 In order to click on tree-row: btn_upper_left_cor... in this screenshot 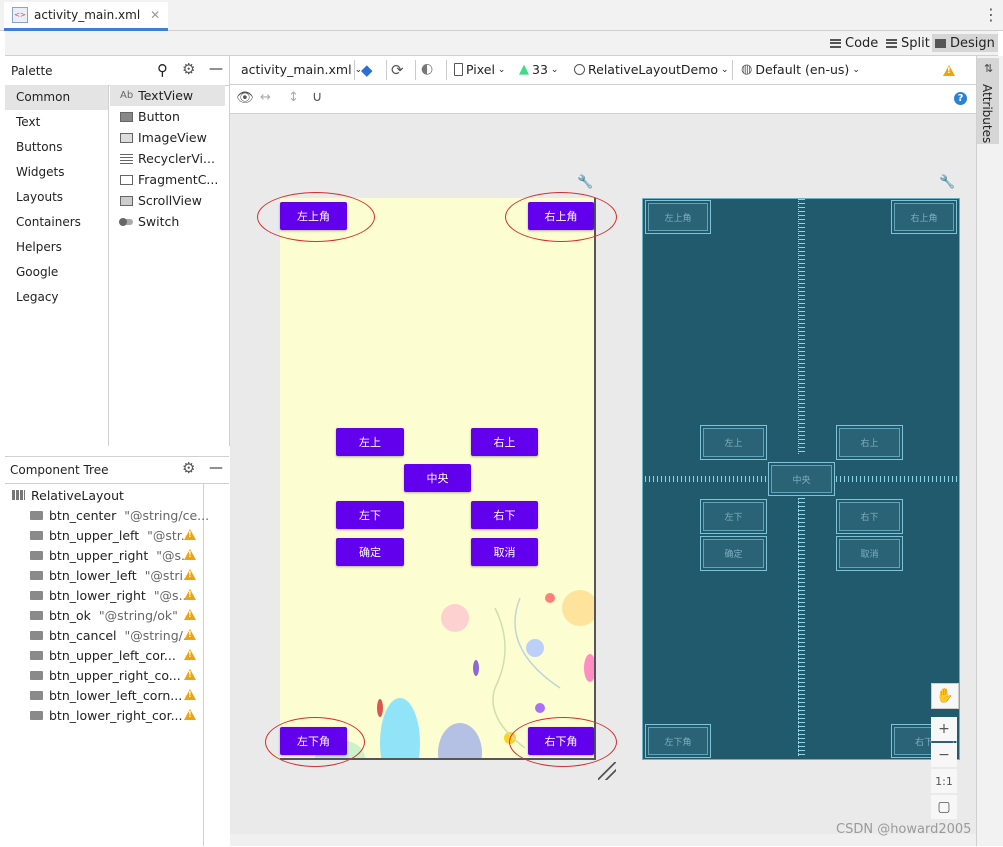, I will do `click(107, 655)`.